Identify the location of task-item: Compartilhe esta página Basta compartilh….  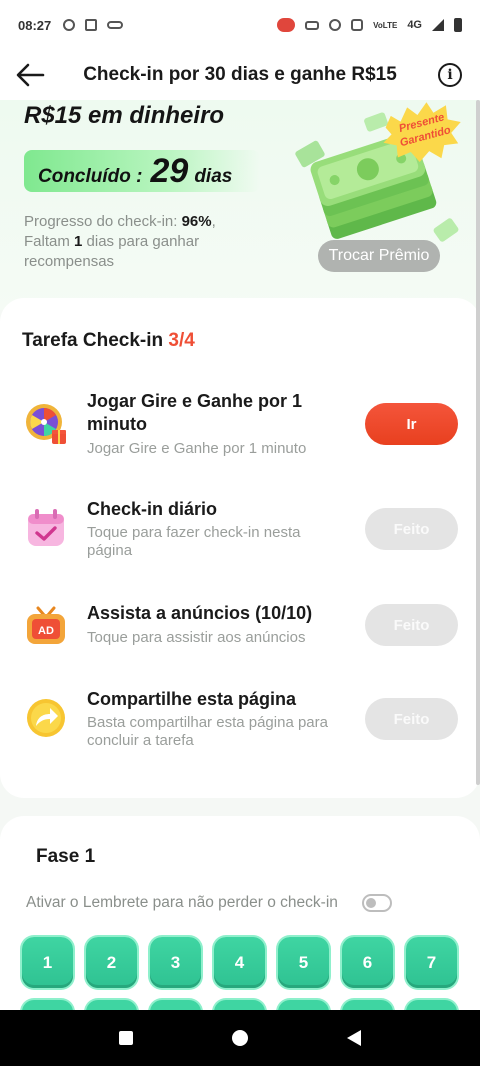
(240, 733).